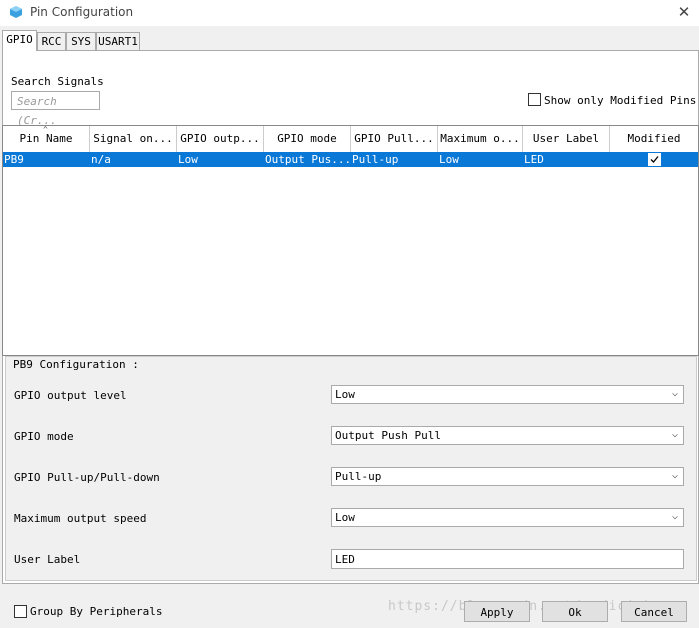  What do you see at coordinates (82, 12) in the screenshot?
I see `window-title: Pin Configuration` at bounding box center [82, 12].